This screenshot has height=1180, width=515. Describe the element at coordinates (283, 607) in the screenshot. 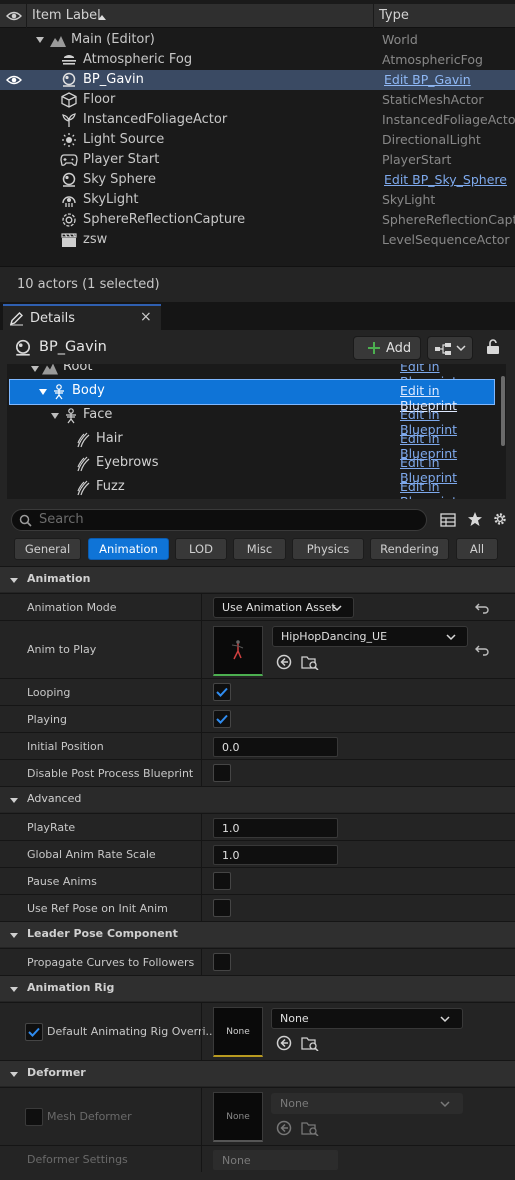

I see `animation-mode-dropdown: Use Animation Asset` at that location.